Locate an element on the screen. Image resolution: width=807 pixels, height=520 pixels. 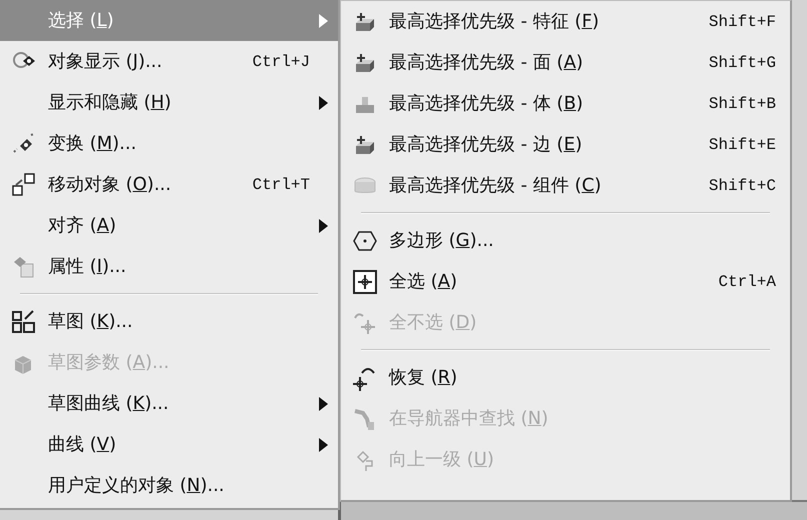
menu-item: 对象显示 (J)... Ctrl+J is located at coordinates (169, 61).